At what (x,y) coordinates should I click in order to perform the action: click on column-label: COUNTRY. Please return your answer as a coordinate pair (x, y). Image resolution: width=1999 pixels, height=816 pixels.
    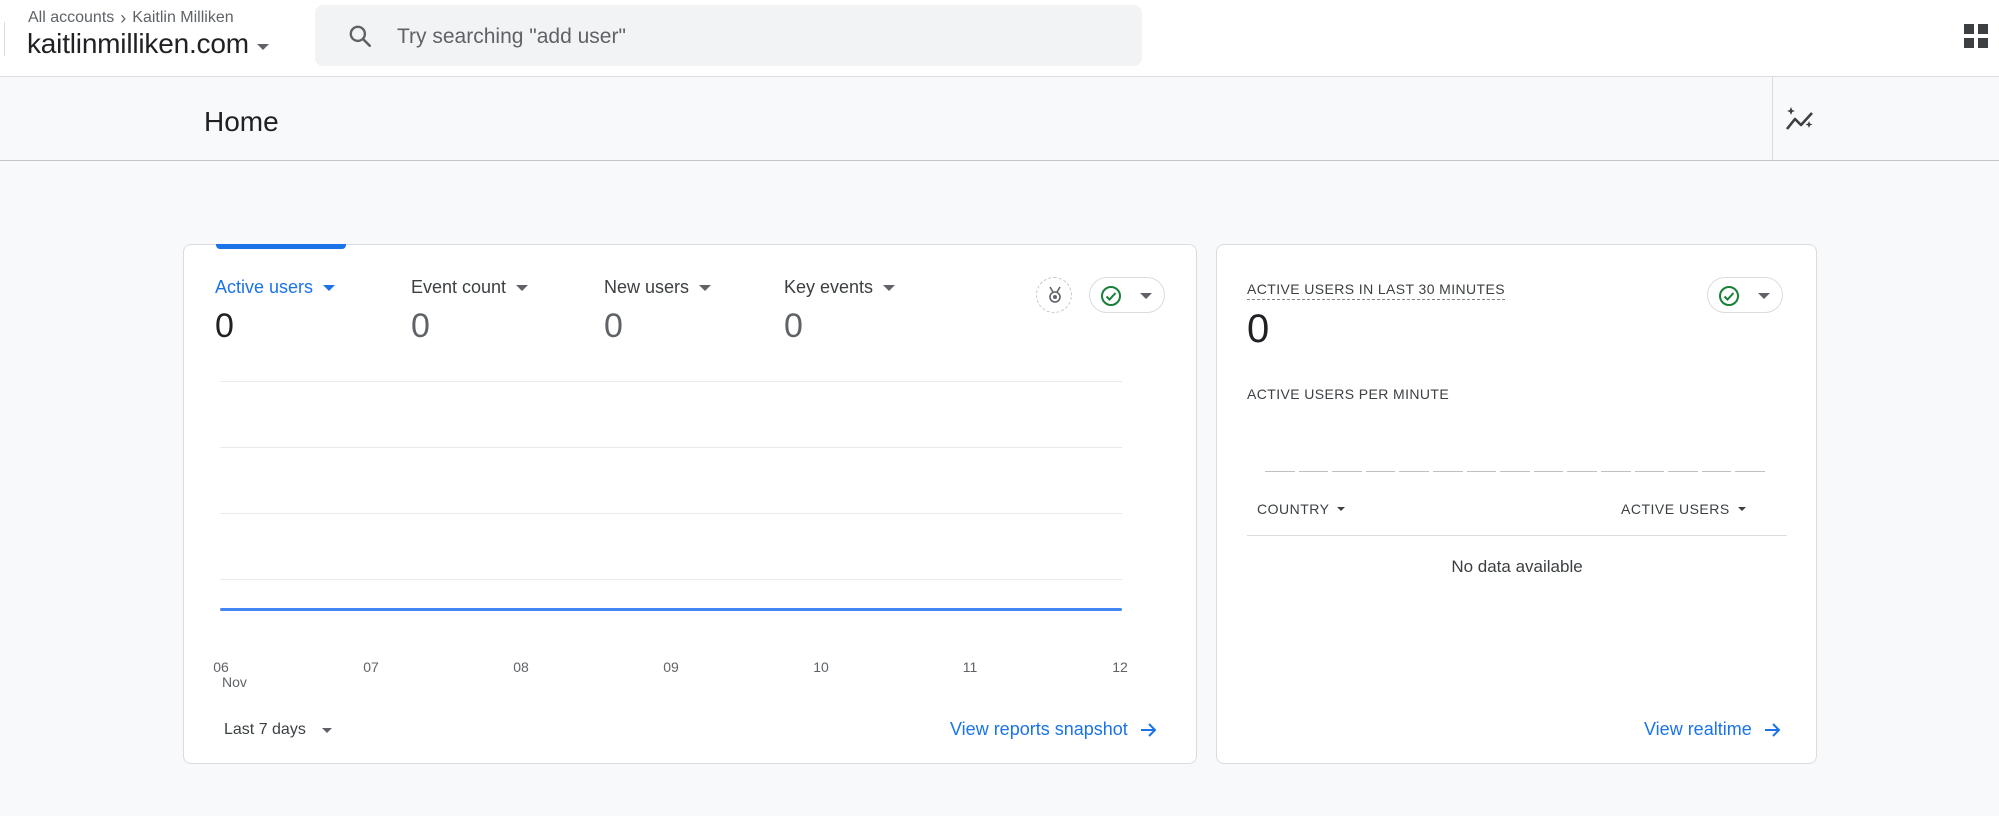
    Looking at the image, I should click on (1293, 509).